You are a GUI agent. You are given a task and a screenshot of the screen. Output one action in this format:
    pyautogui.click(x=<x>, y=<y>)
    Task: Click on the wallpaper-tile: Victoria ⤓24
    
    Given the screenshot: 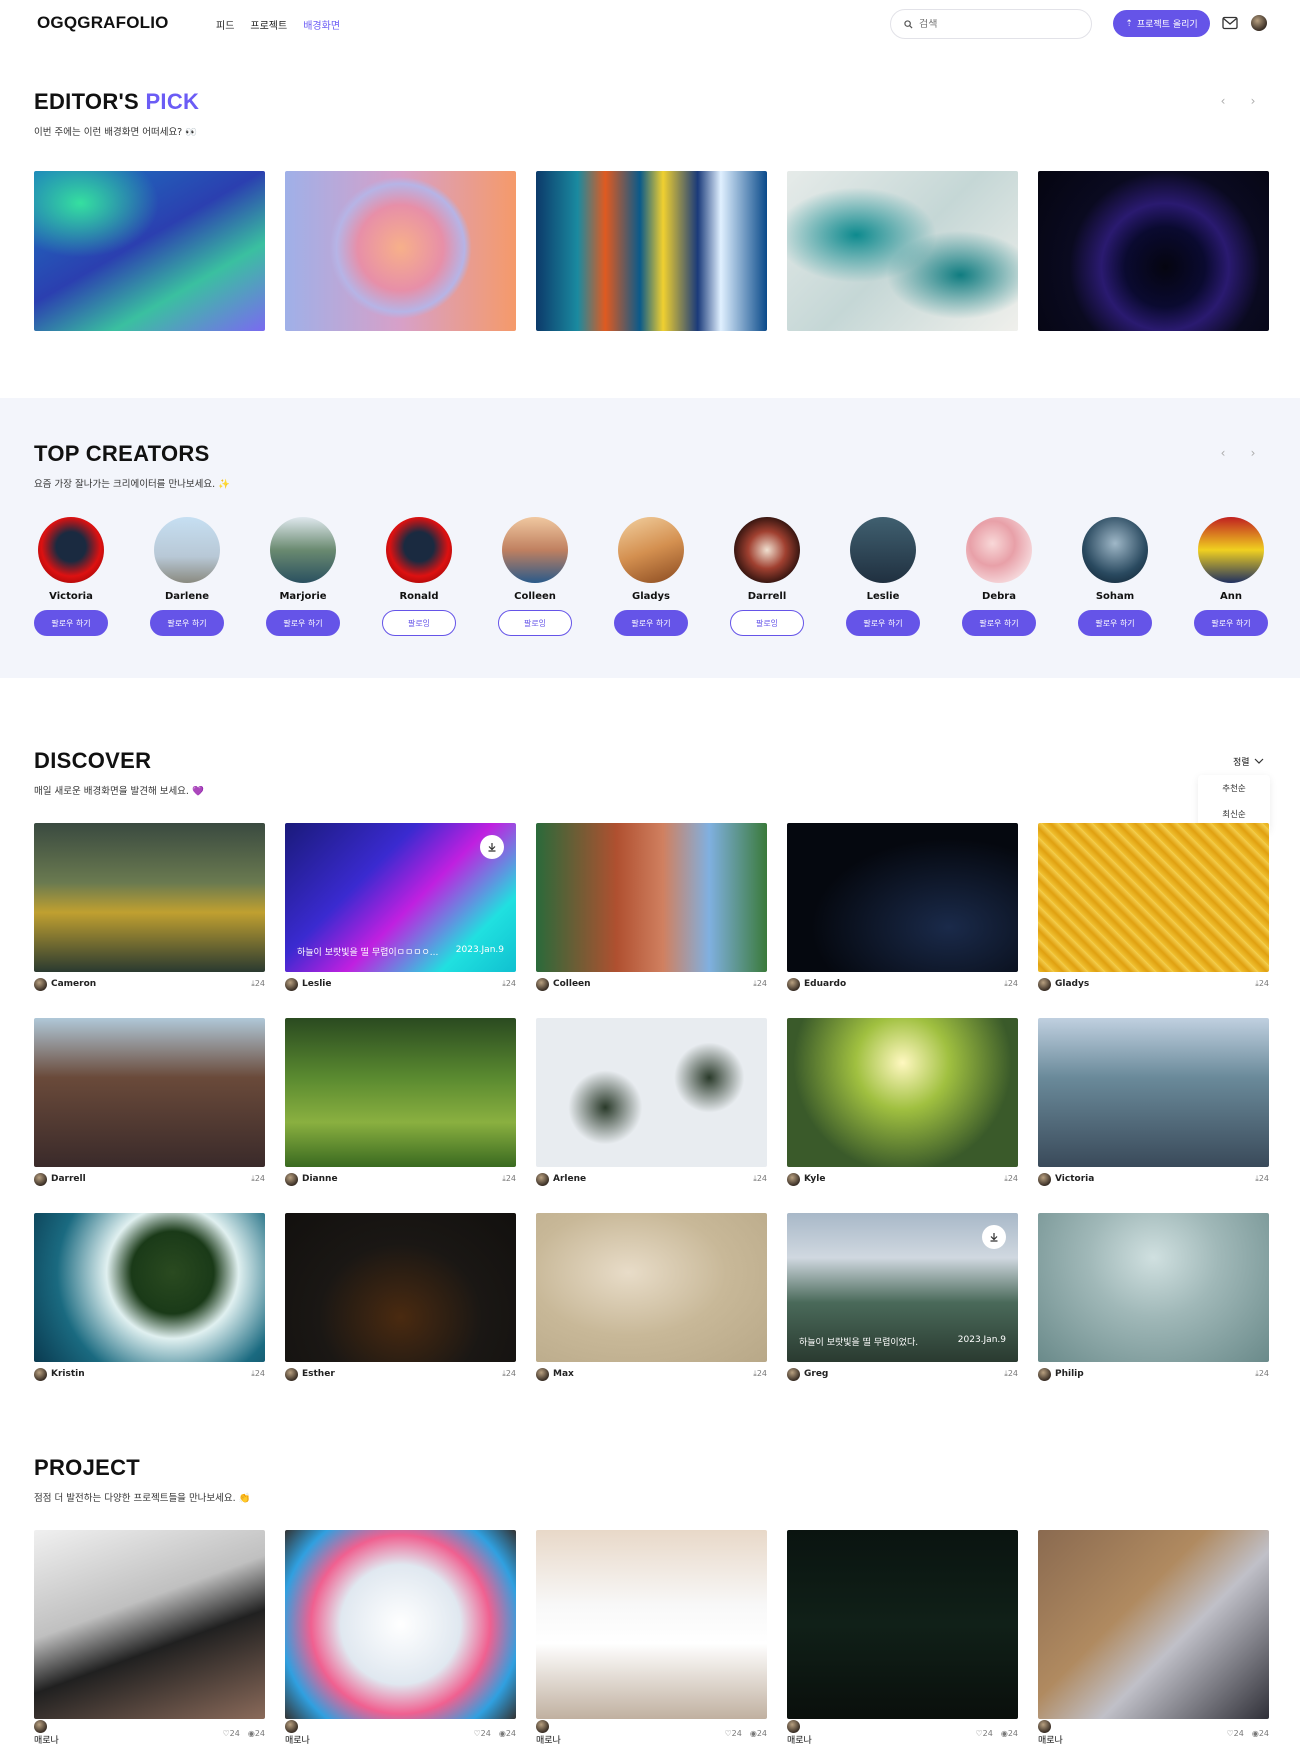 What is the action you would take?
    pyautogui.click(x=1153, y=1104)
    